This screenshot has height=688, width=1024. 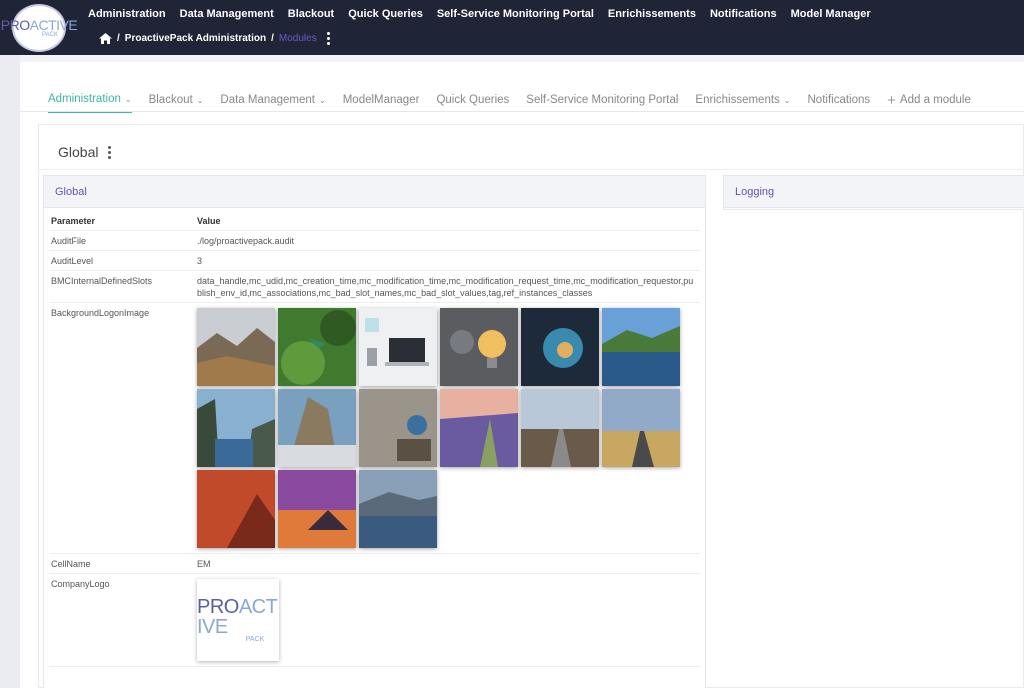 I want to click on param-name: AuditLevel, so click(x=122, y=260).